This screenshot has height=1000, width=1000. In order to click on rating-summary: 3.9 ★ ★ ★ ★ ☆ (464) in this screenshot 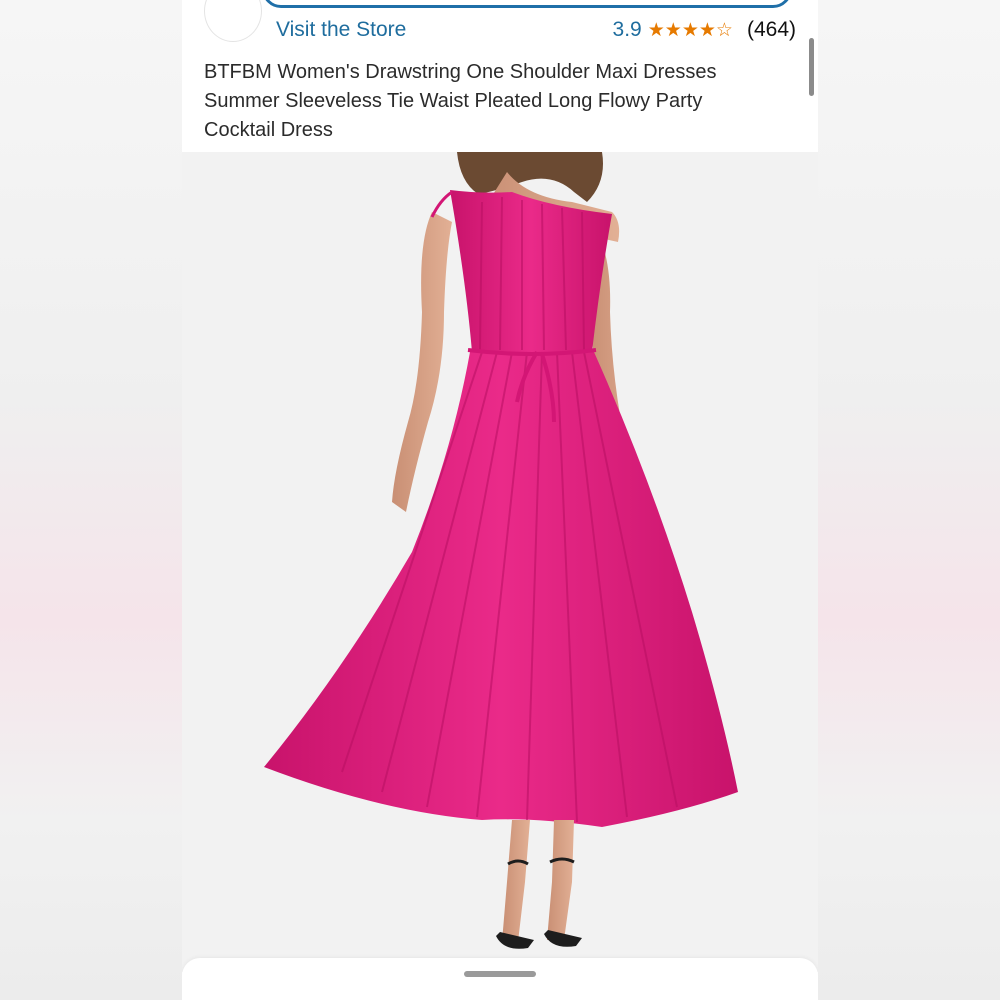, I will do `click(704, 30)`.